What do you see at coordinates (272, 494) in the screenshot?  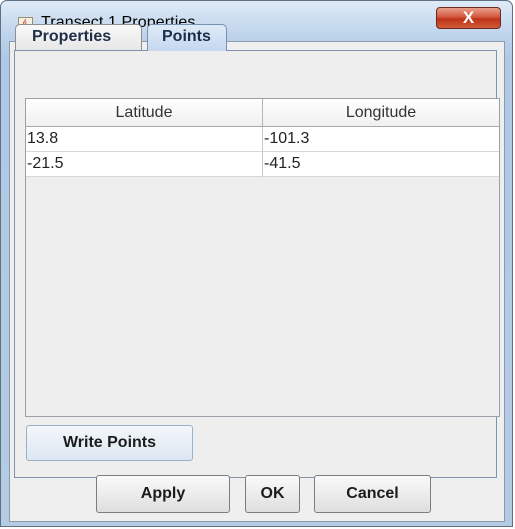 I see `ok-button: OK` at bounding box center [272, 494].